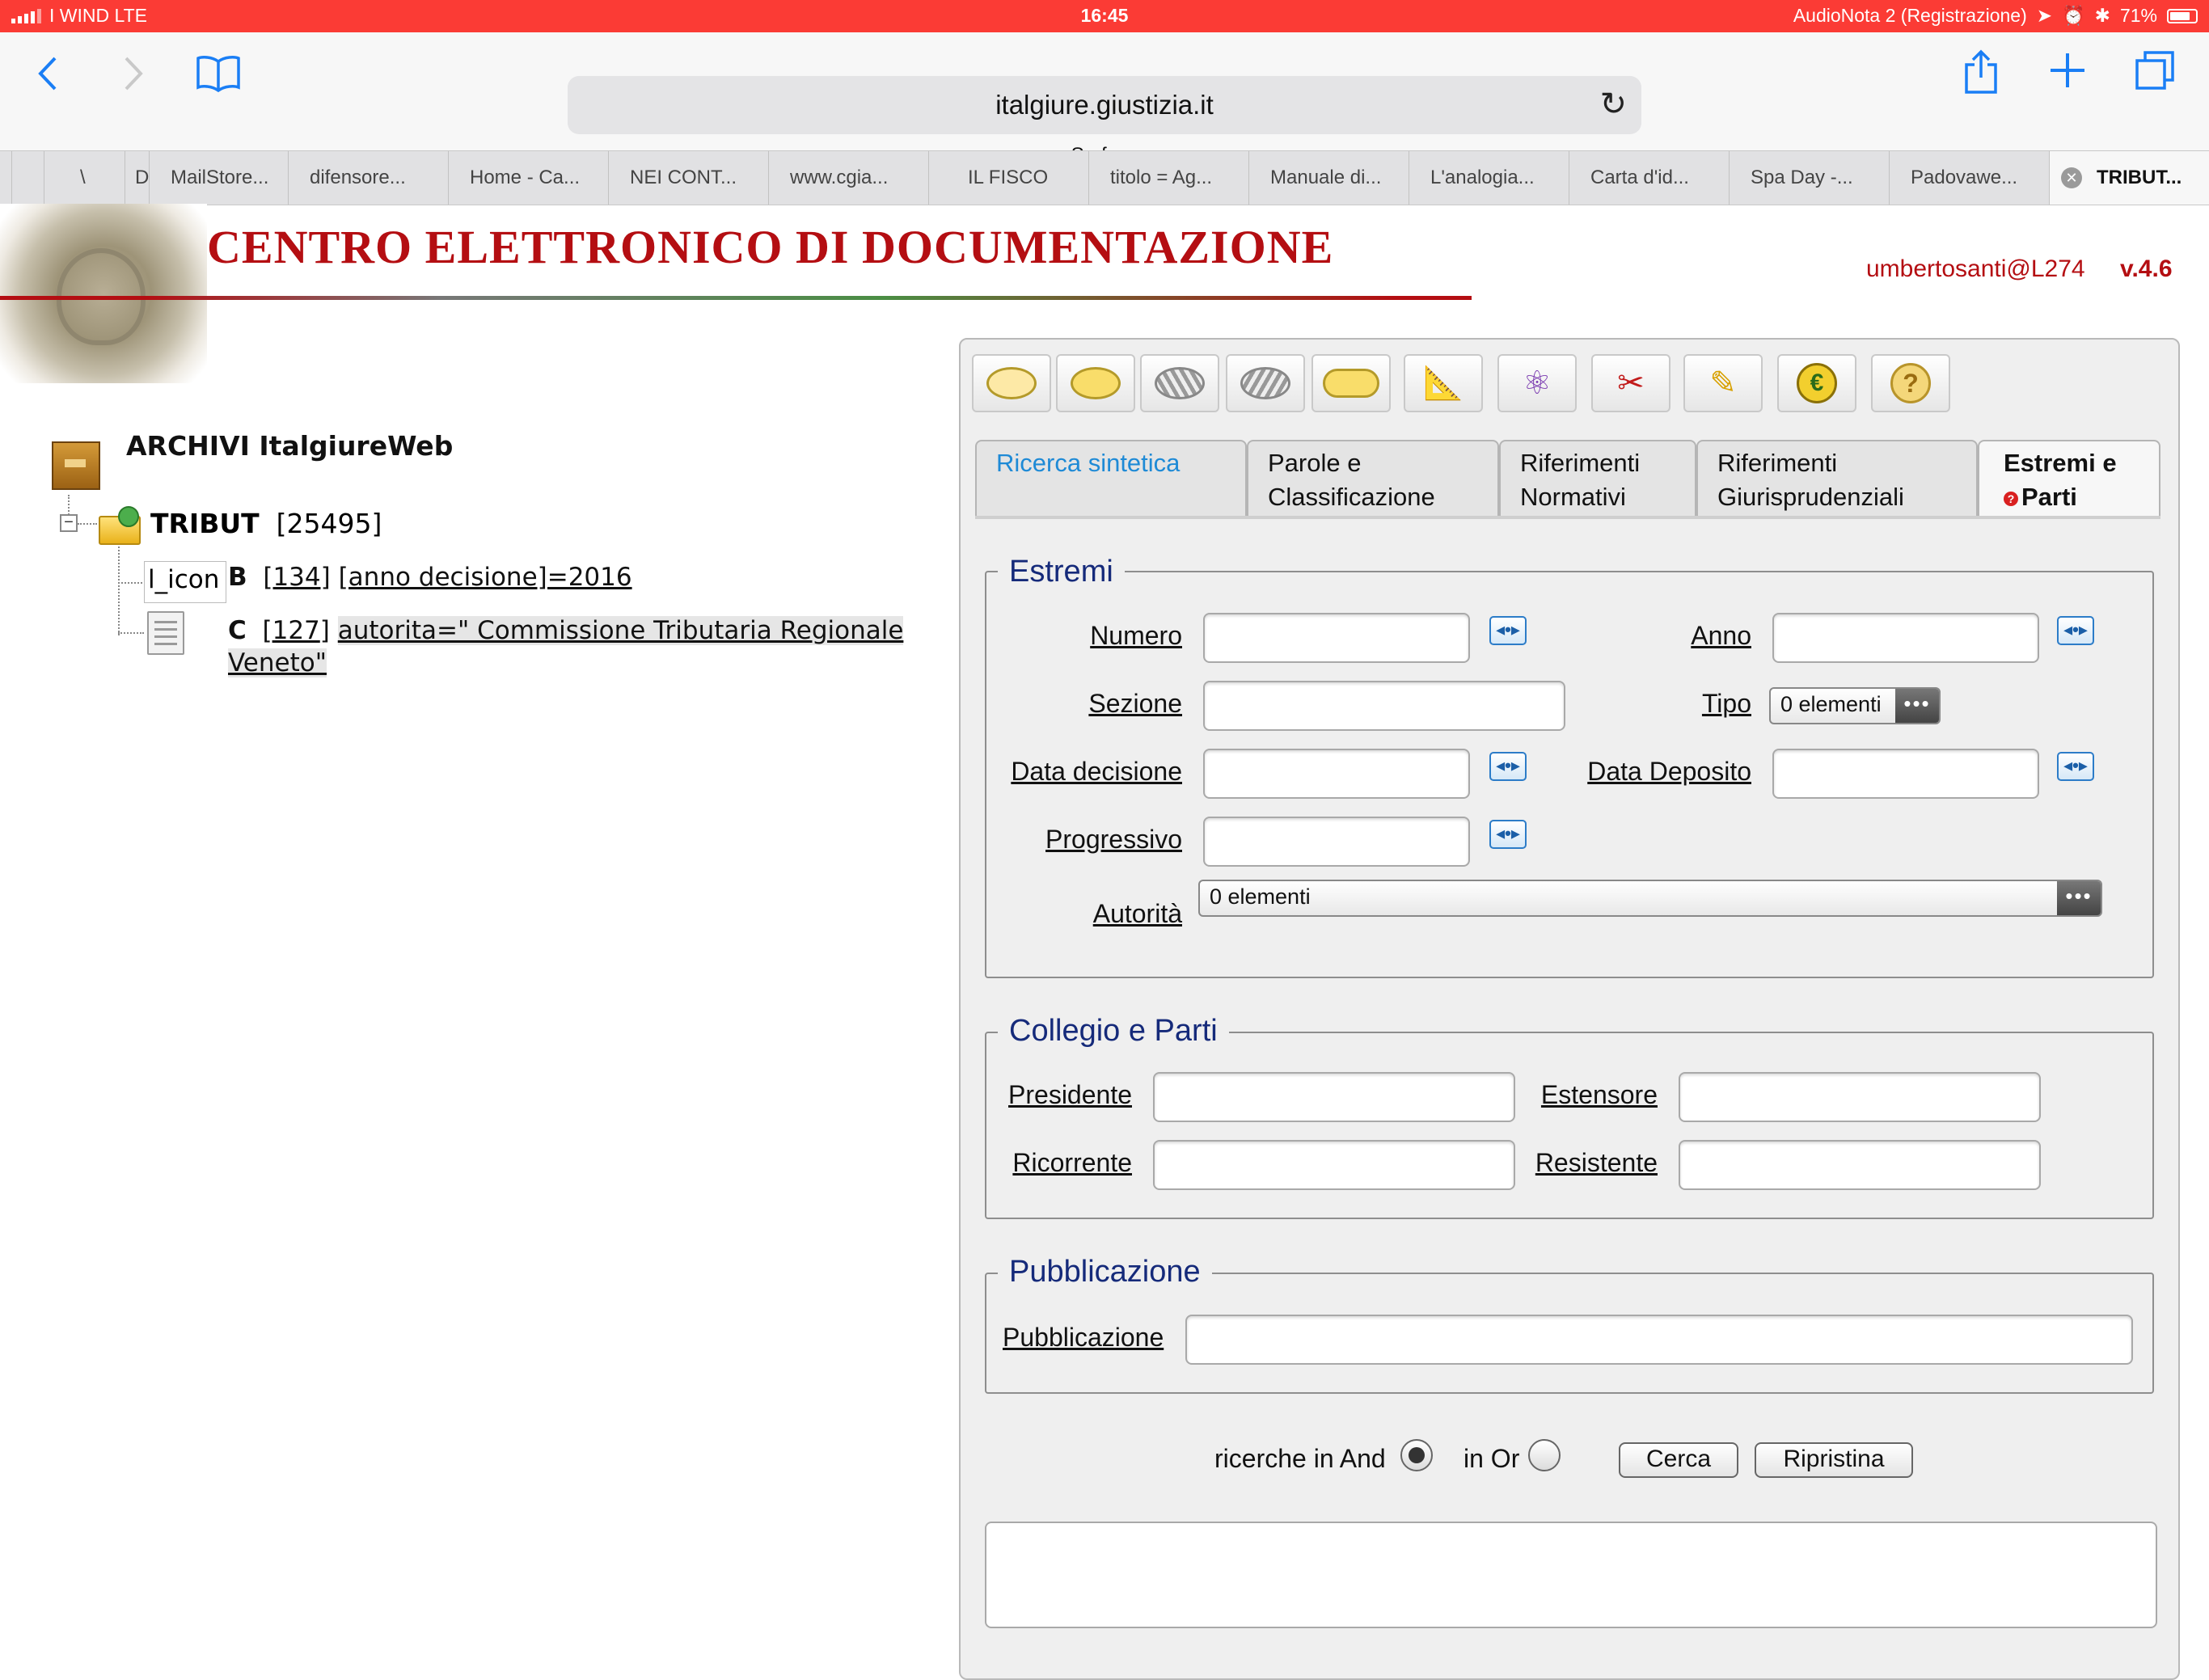 Image resolution: width=2209 pixels, height=1680 pixels. What do you see at coordinates (329, 524) in the screenshot?
I see `archive-count: [25495]` at bounding box center [329, 524].